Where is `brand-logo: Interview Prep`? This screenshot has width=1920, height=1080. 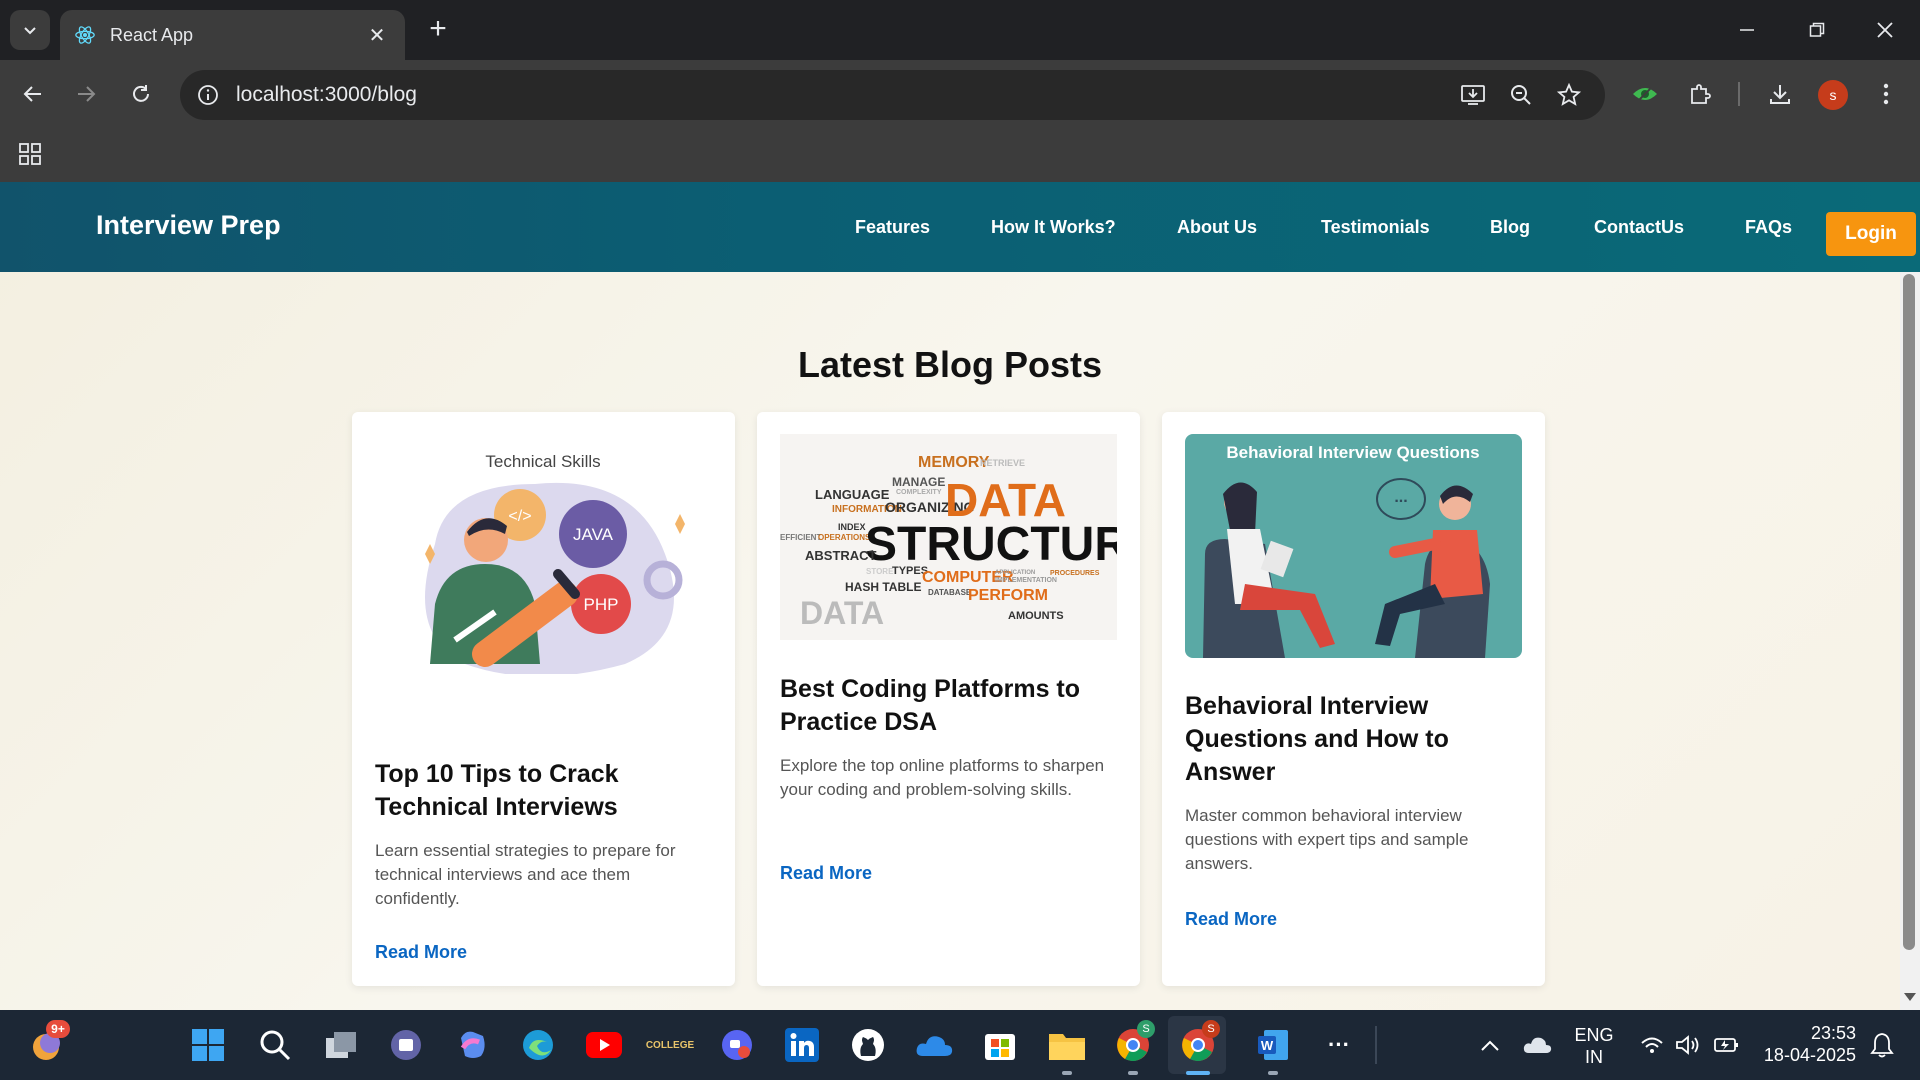
brand-logo: Interview Prep is located at coordinates (188, 225).